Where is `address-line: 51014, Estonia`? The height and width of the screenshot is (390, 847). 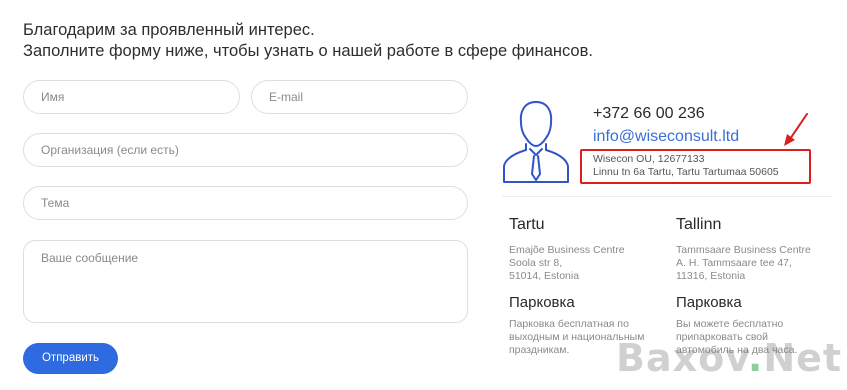
address-line: 51014, Estonia is located at coordinates (544, 276).